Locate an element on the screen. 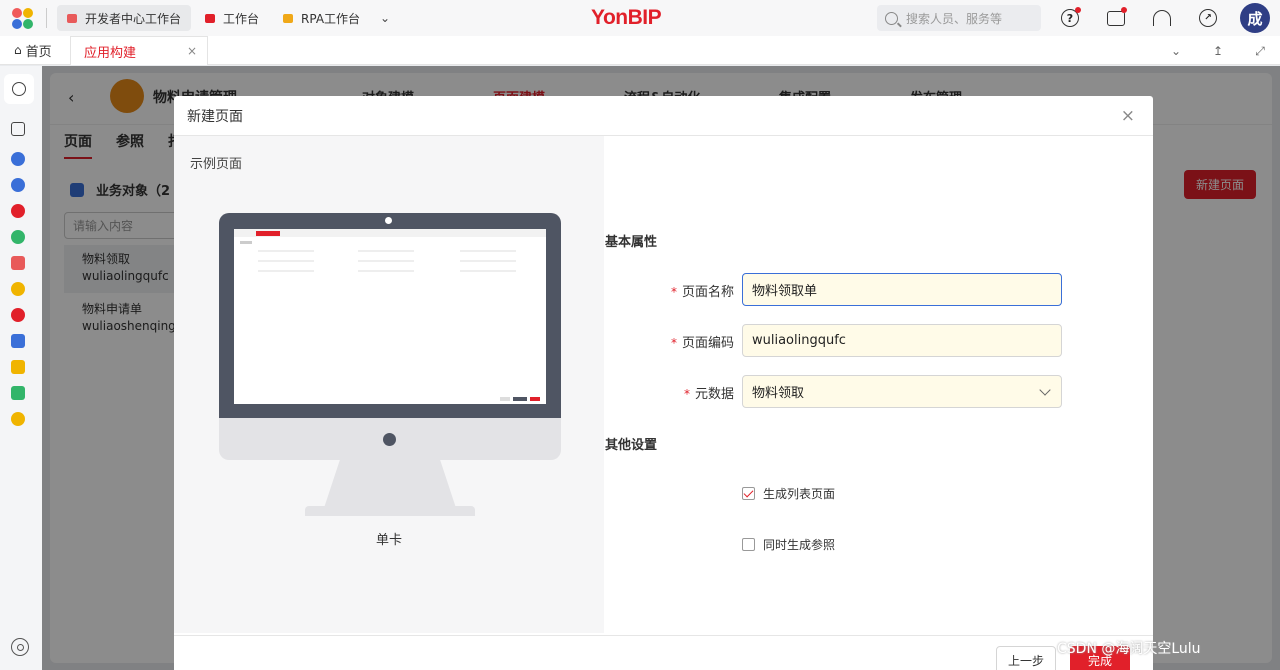  tab-app-build: 应用构建 × is located at coordinates (139, 50).